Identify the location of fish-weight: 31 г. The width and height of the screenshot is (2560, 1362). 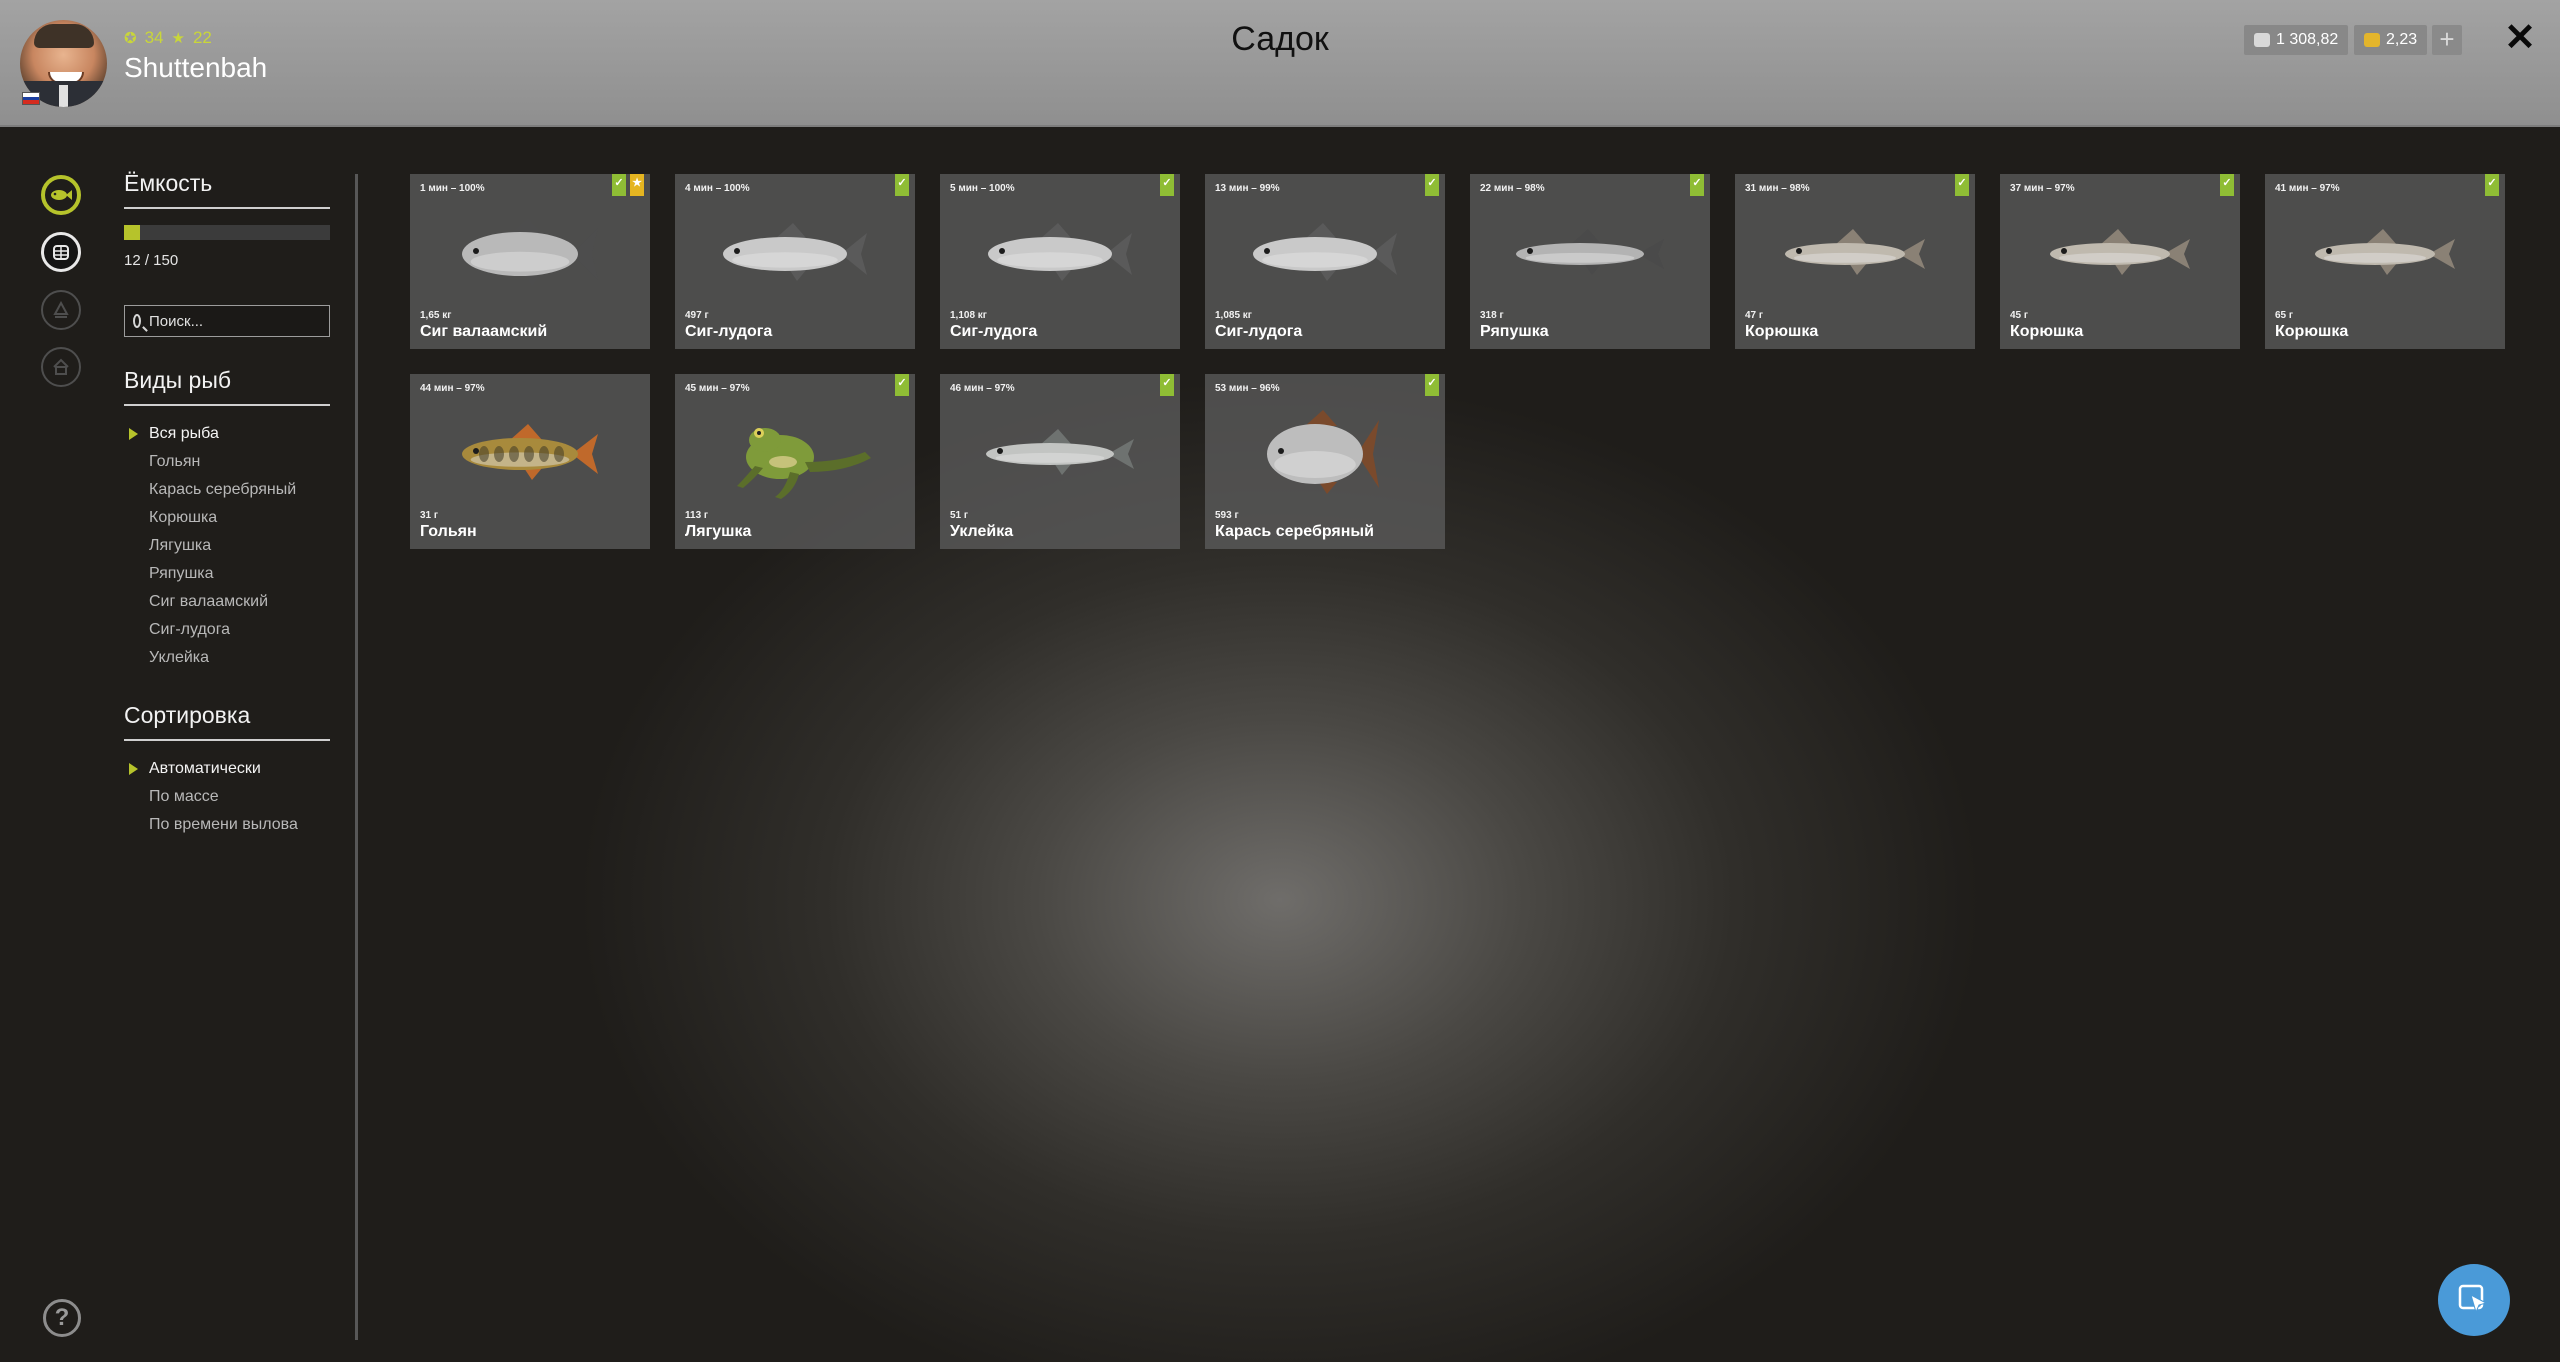
(429, 515).